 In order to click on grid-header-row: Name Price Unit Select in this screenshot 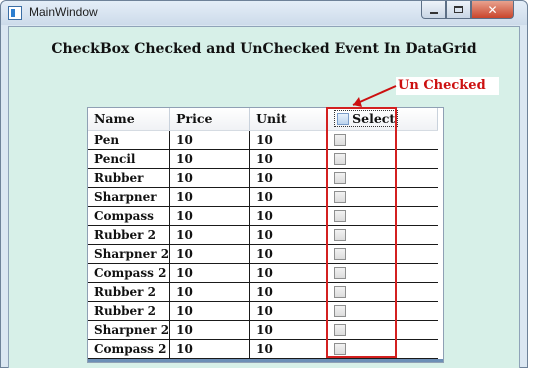, I will do `click(263, 119)`.